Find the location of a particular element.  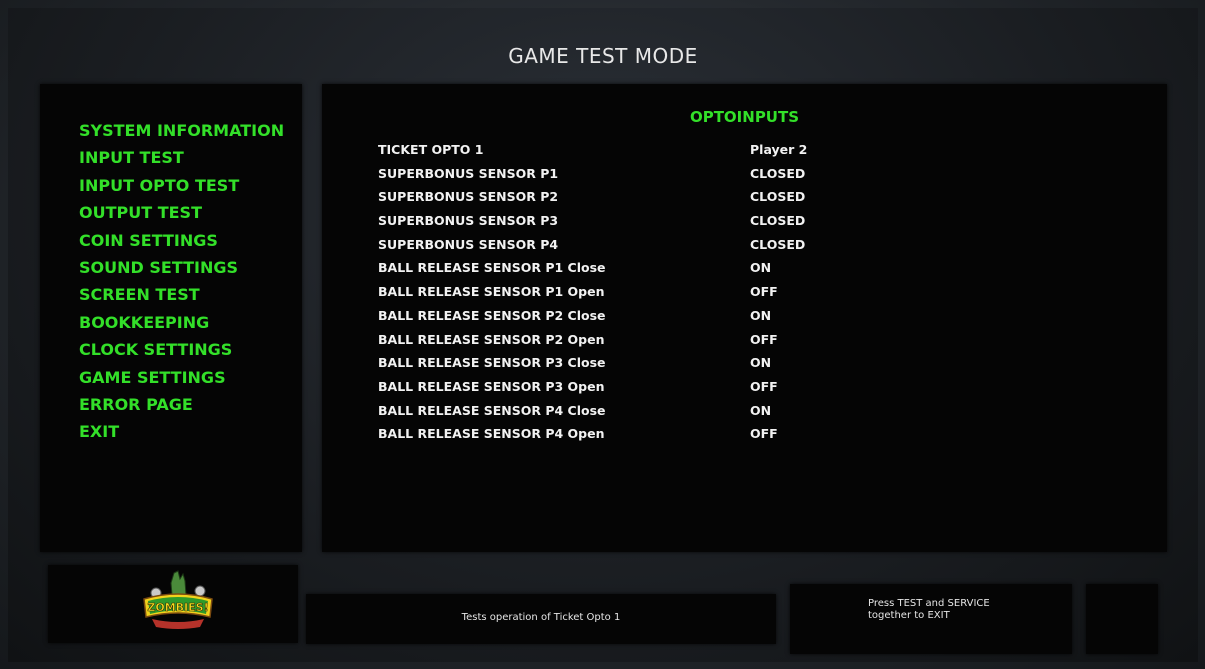

zombies-logo: ZOMBIES! is located at coordinates (178, 599).